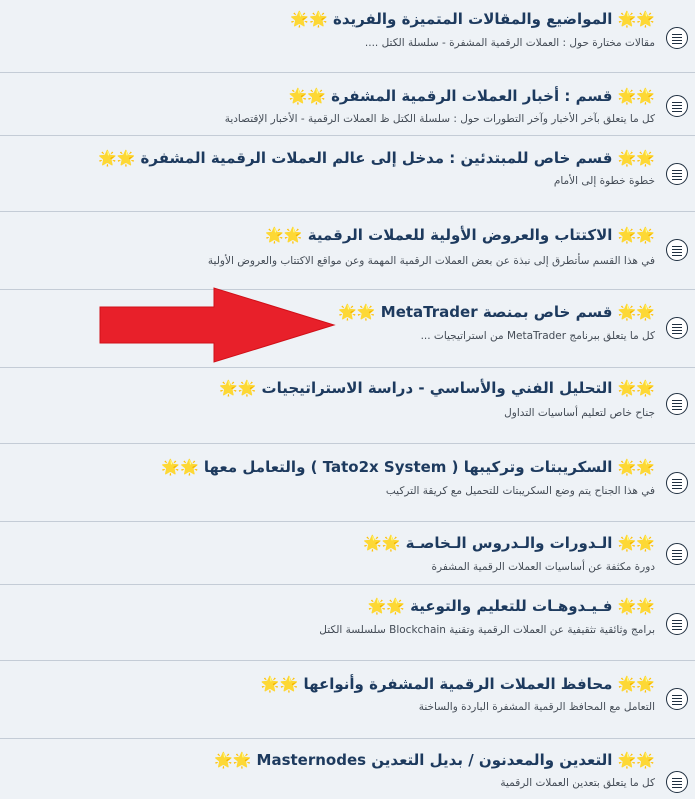  Describe the element at coordinates (496, 312) in the screenshot. I see `forum-title-link: 🌟🌟 قسم خاص بمنصة MetaTrader 🌟🌟` at that location.